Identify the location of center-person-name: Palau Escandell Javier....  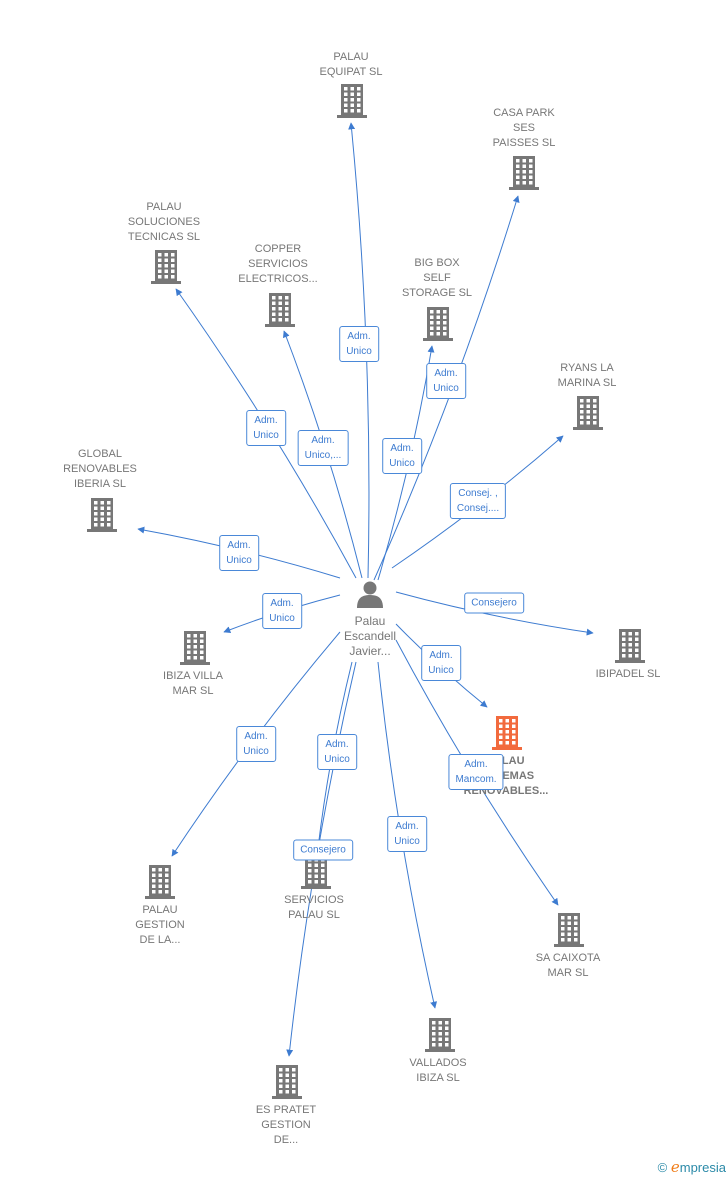
(370, 636).